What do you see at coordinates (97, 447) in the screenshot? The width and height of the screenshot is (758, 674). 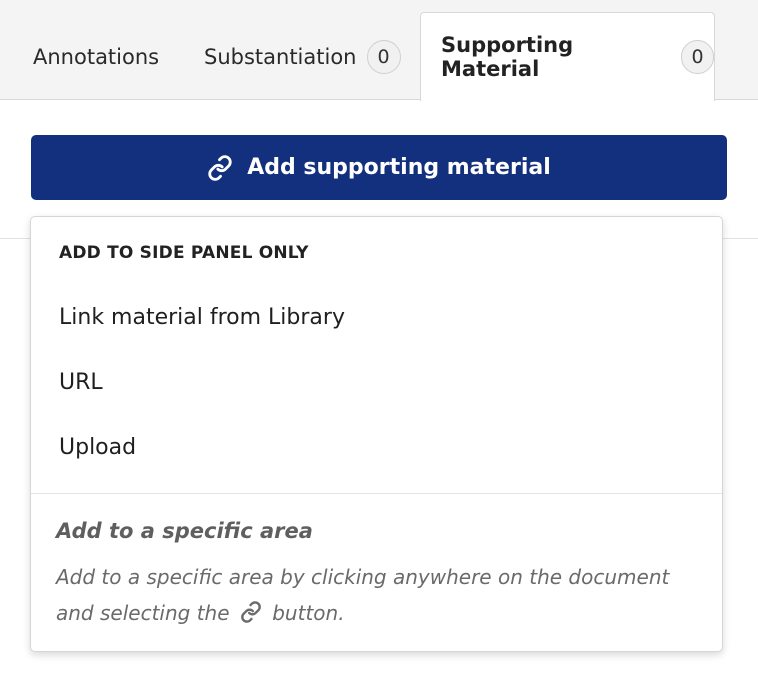 I see `menu-item-upload: Upload` at bounding box center [97, 447].